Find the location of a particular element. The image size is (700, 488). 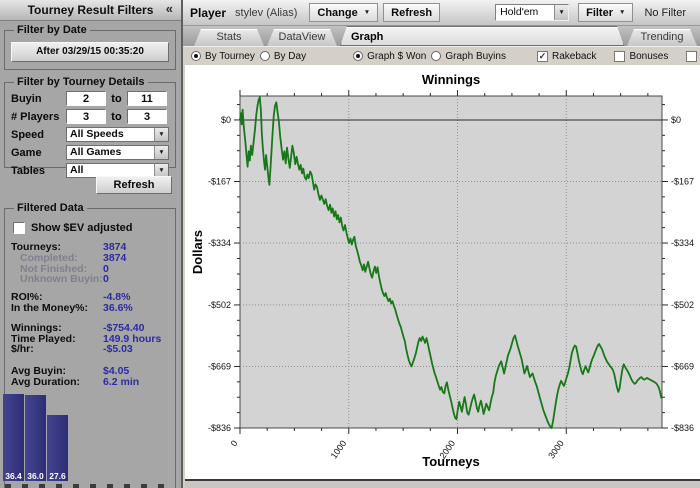

sidebar-header: Tourney Result Filters « is located at coordinates (90, 10).